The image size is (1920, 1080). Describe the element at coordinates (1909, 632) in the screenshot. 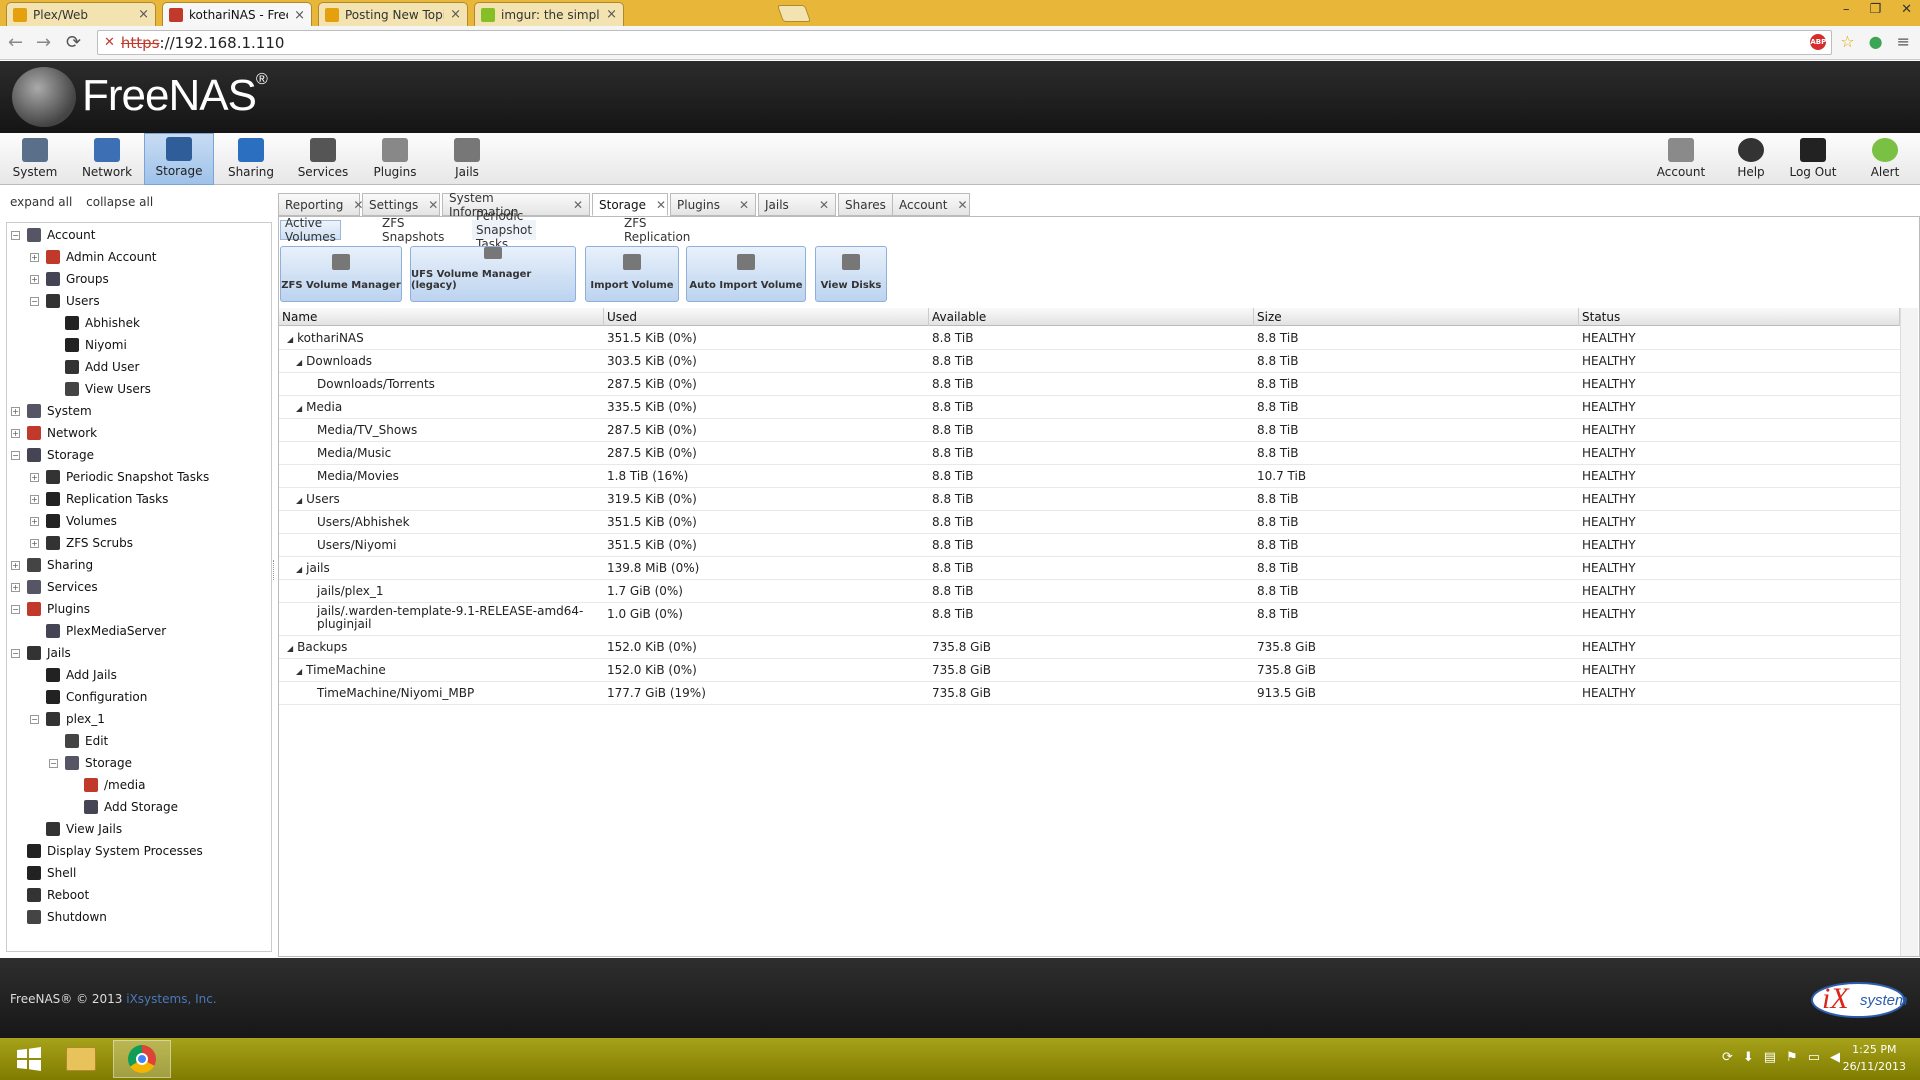

I see `grid-scrollbar` at that location.